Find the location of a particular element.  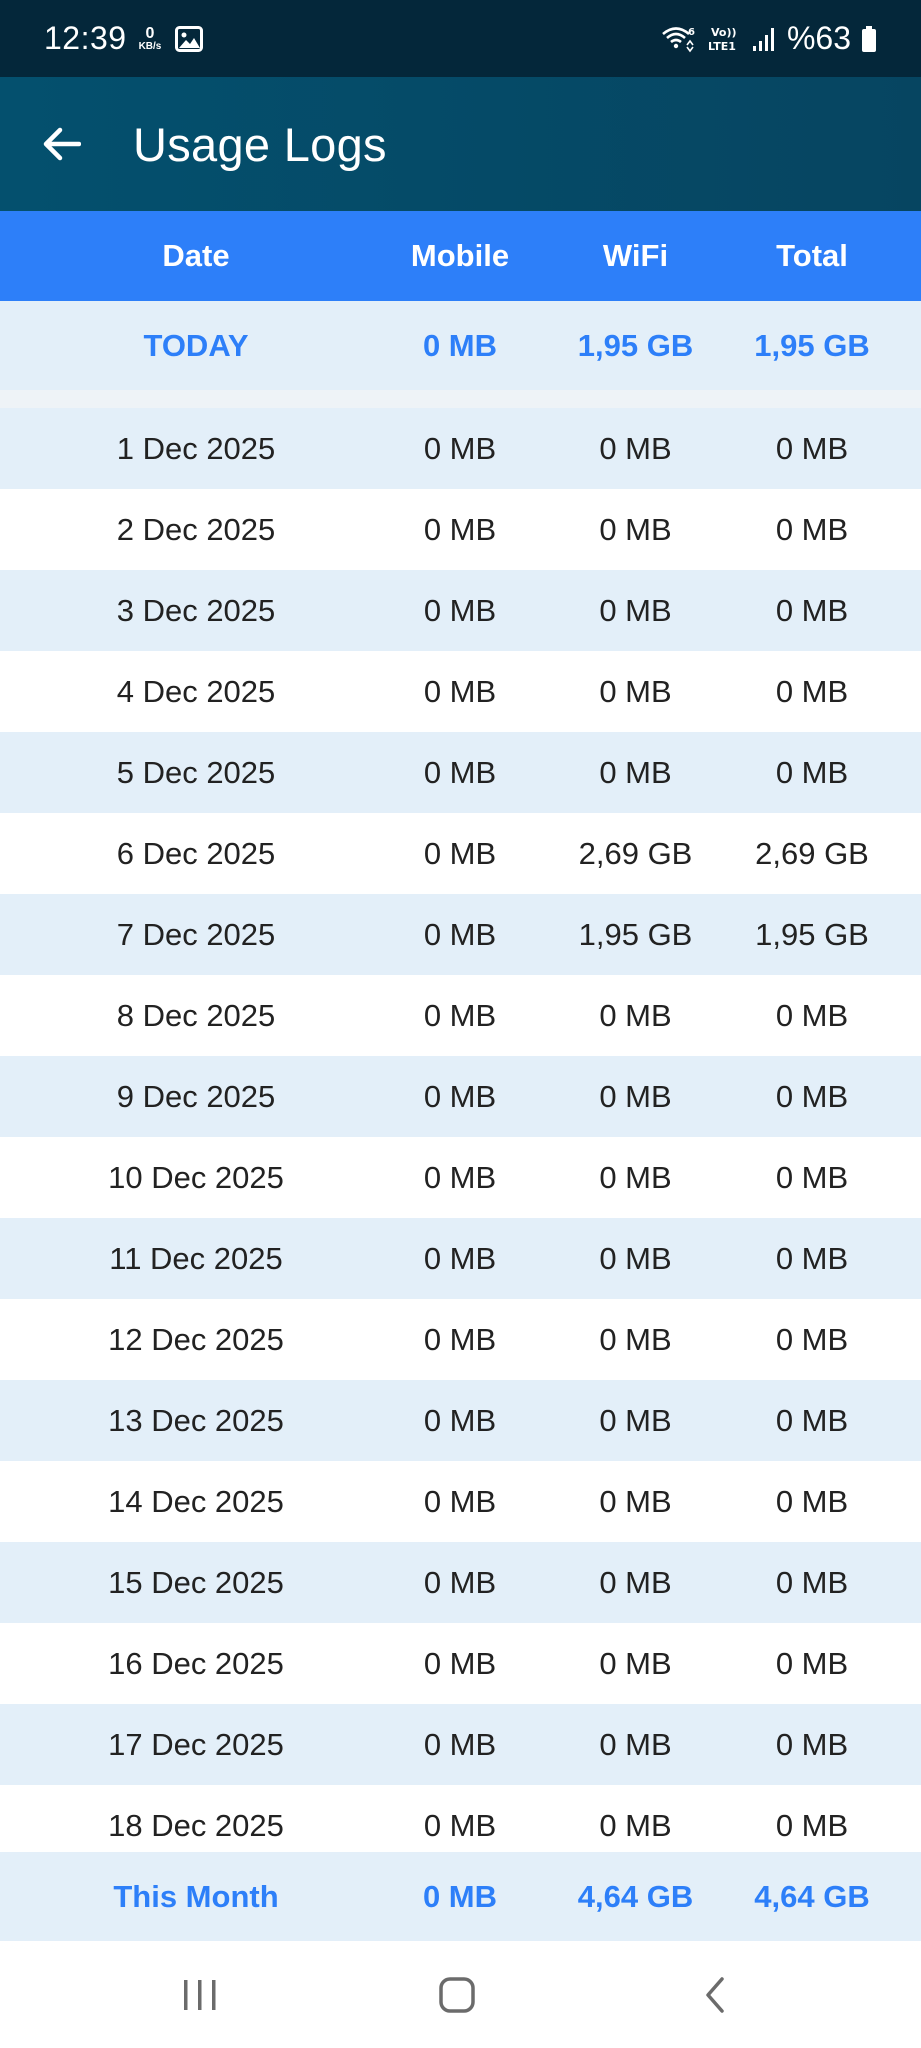

header-wifi: WiFi is located at coordinates (635, 255).